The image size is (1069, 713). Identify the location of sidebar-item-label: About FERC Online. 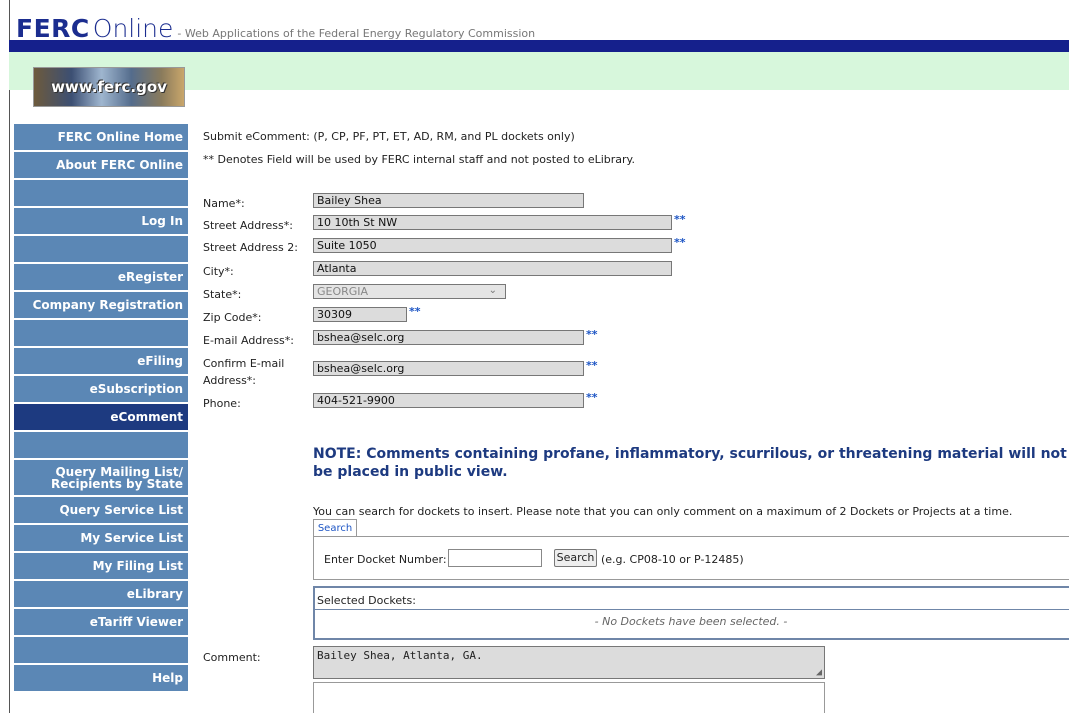
(119, 165).